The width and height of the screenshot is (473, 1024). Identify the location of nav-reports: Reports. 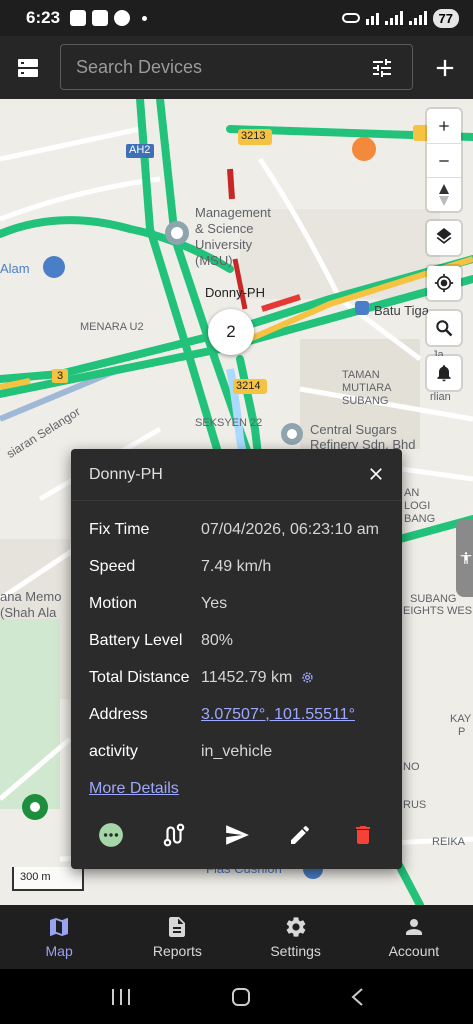
(177, 937).